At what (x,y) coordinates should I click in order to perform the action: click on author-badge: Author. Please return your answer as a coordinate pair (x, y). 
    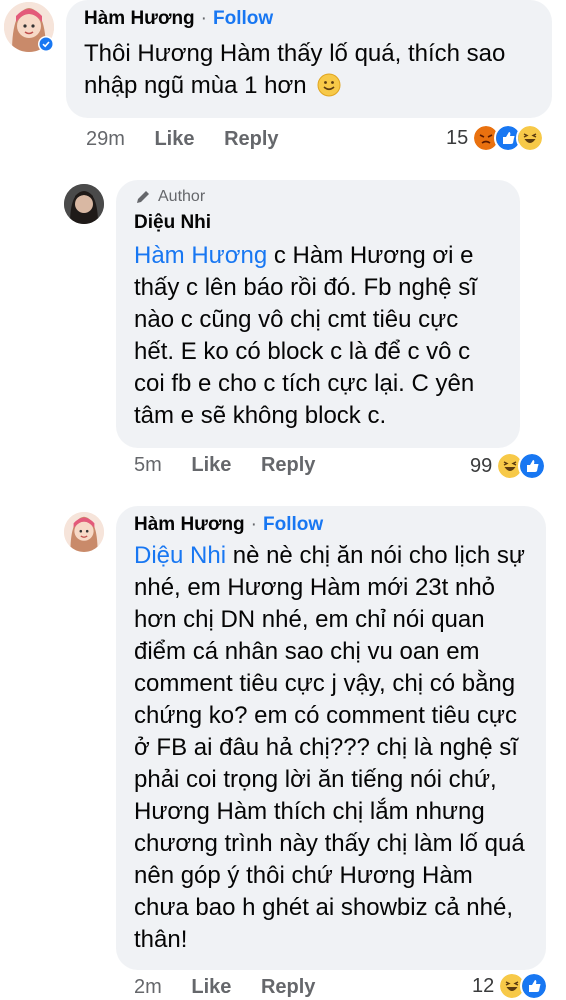
    Looking at the image, I should click on (318, 197).